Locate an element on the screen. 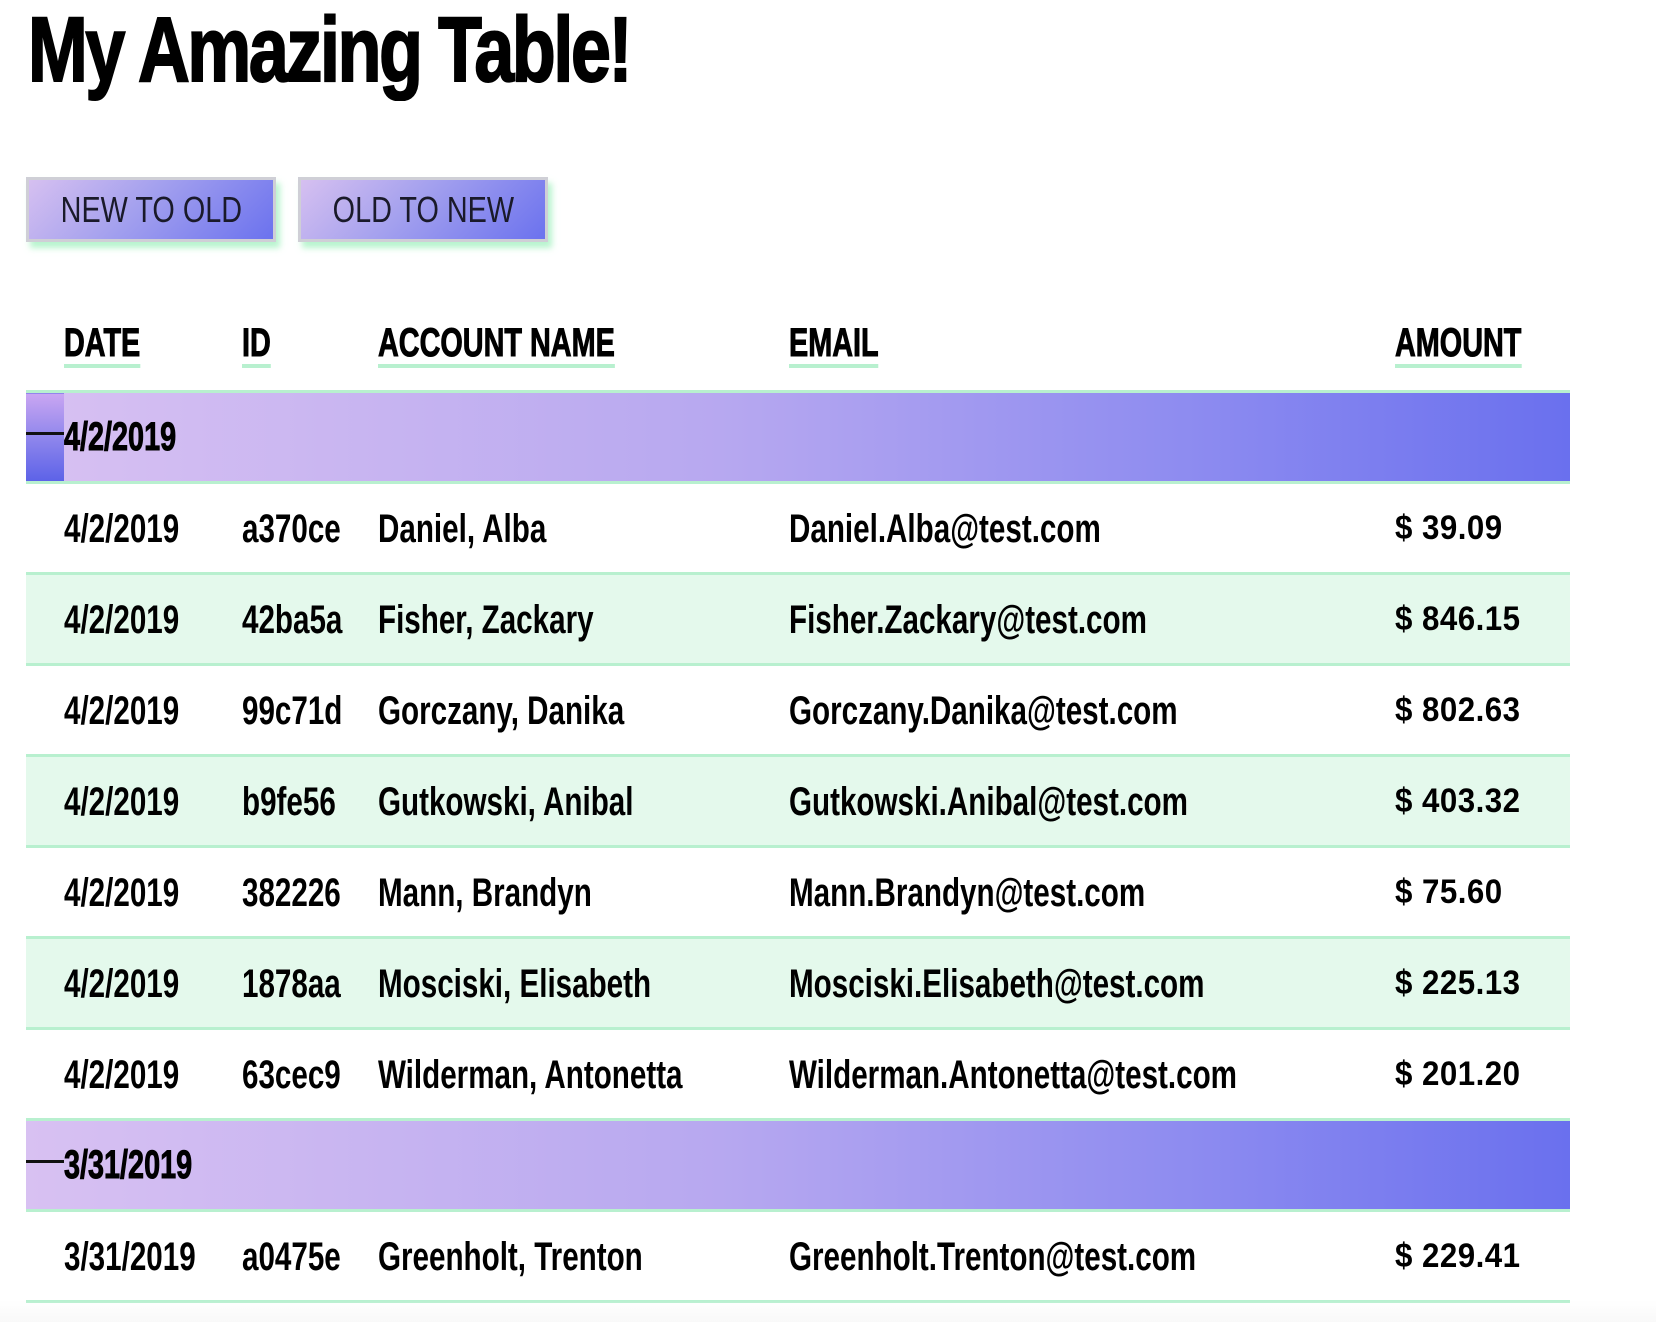 The width and height of the screenshot is (1656, 1322). cell-account-name: Wilderman, Antonetta is located at coordinates (583, 1074).